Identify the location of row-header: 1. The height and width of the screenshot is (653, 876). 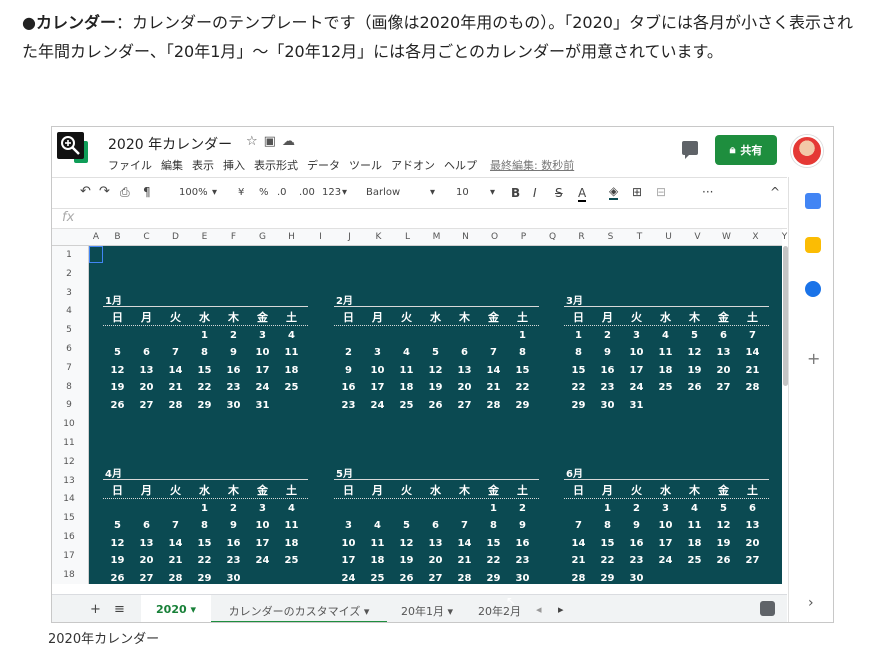
(69, 255).